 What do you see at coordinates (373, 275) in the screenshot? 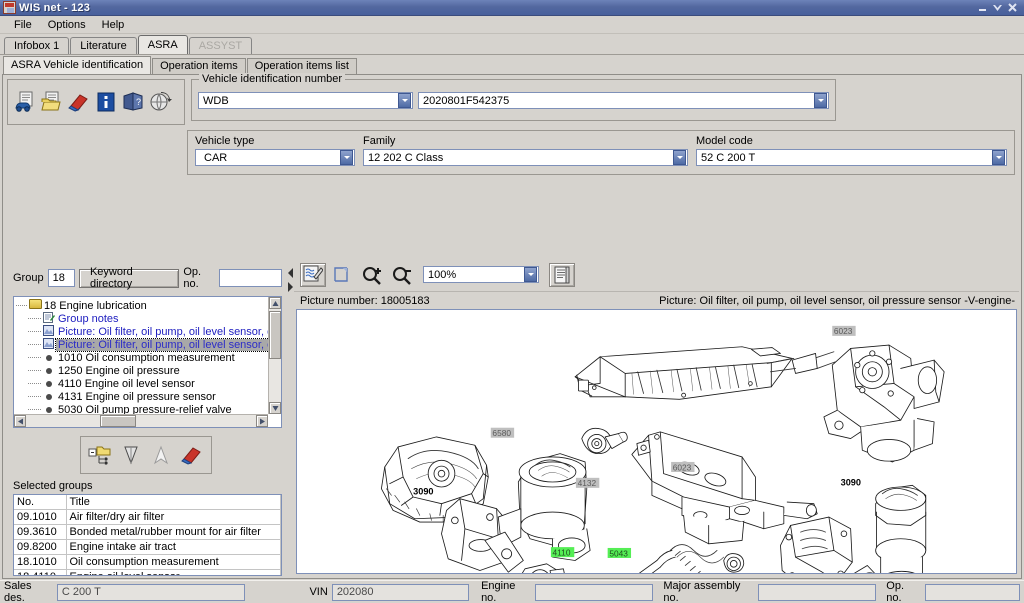
I see `zoom-in-icon` at bounding box center [373, 275].